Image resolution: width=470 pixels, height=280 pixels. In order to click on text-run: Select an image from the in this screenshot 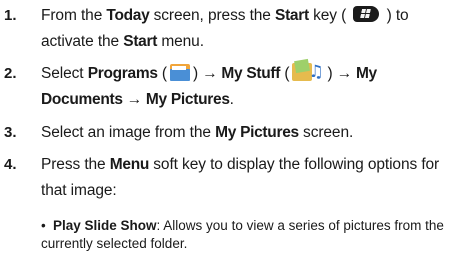, I will do `click(128, 132)`.